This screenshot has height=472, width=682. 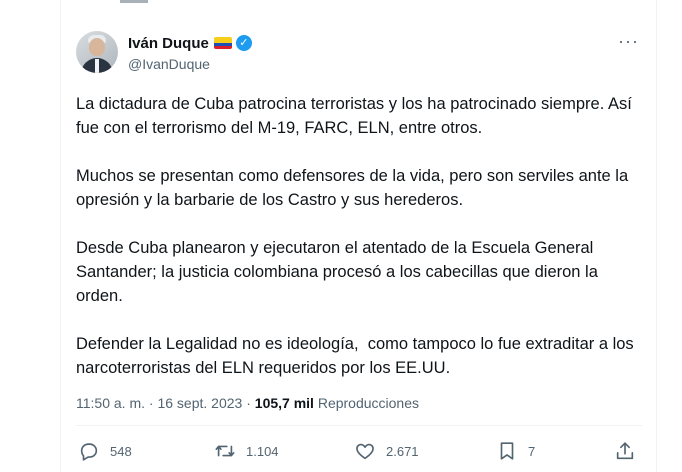 I want to click on tweet-header: Iván Duque ✓ @IvanDuque ···, so click(x=361, y=53).